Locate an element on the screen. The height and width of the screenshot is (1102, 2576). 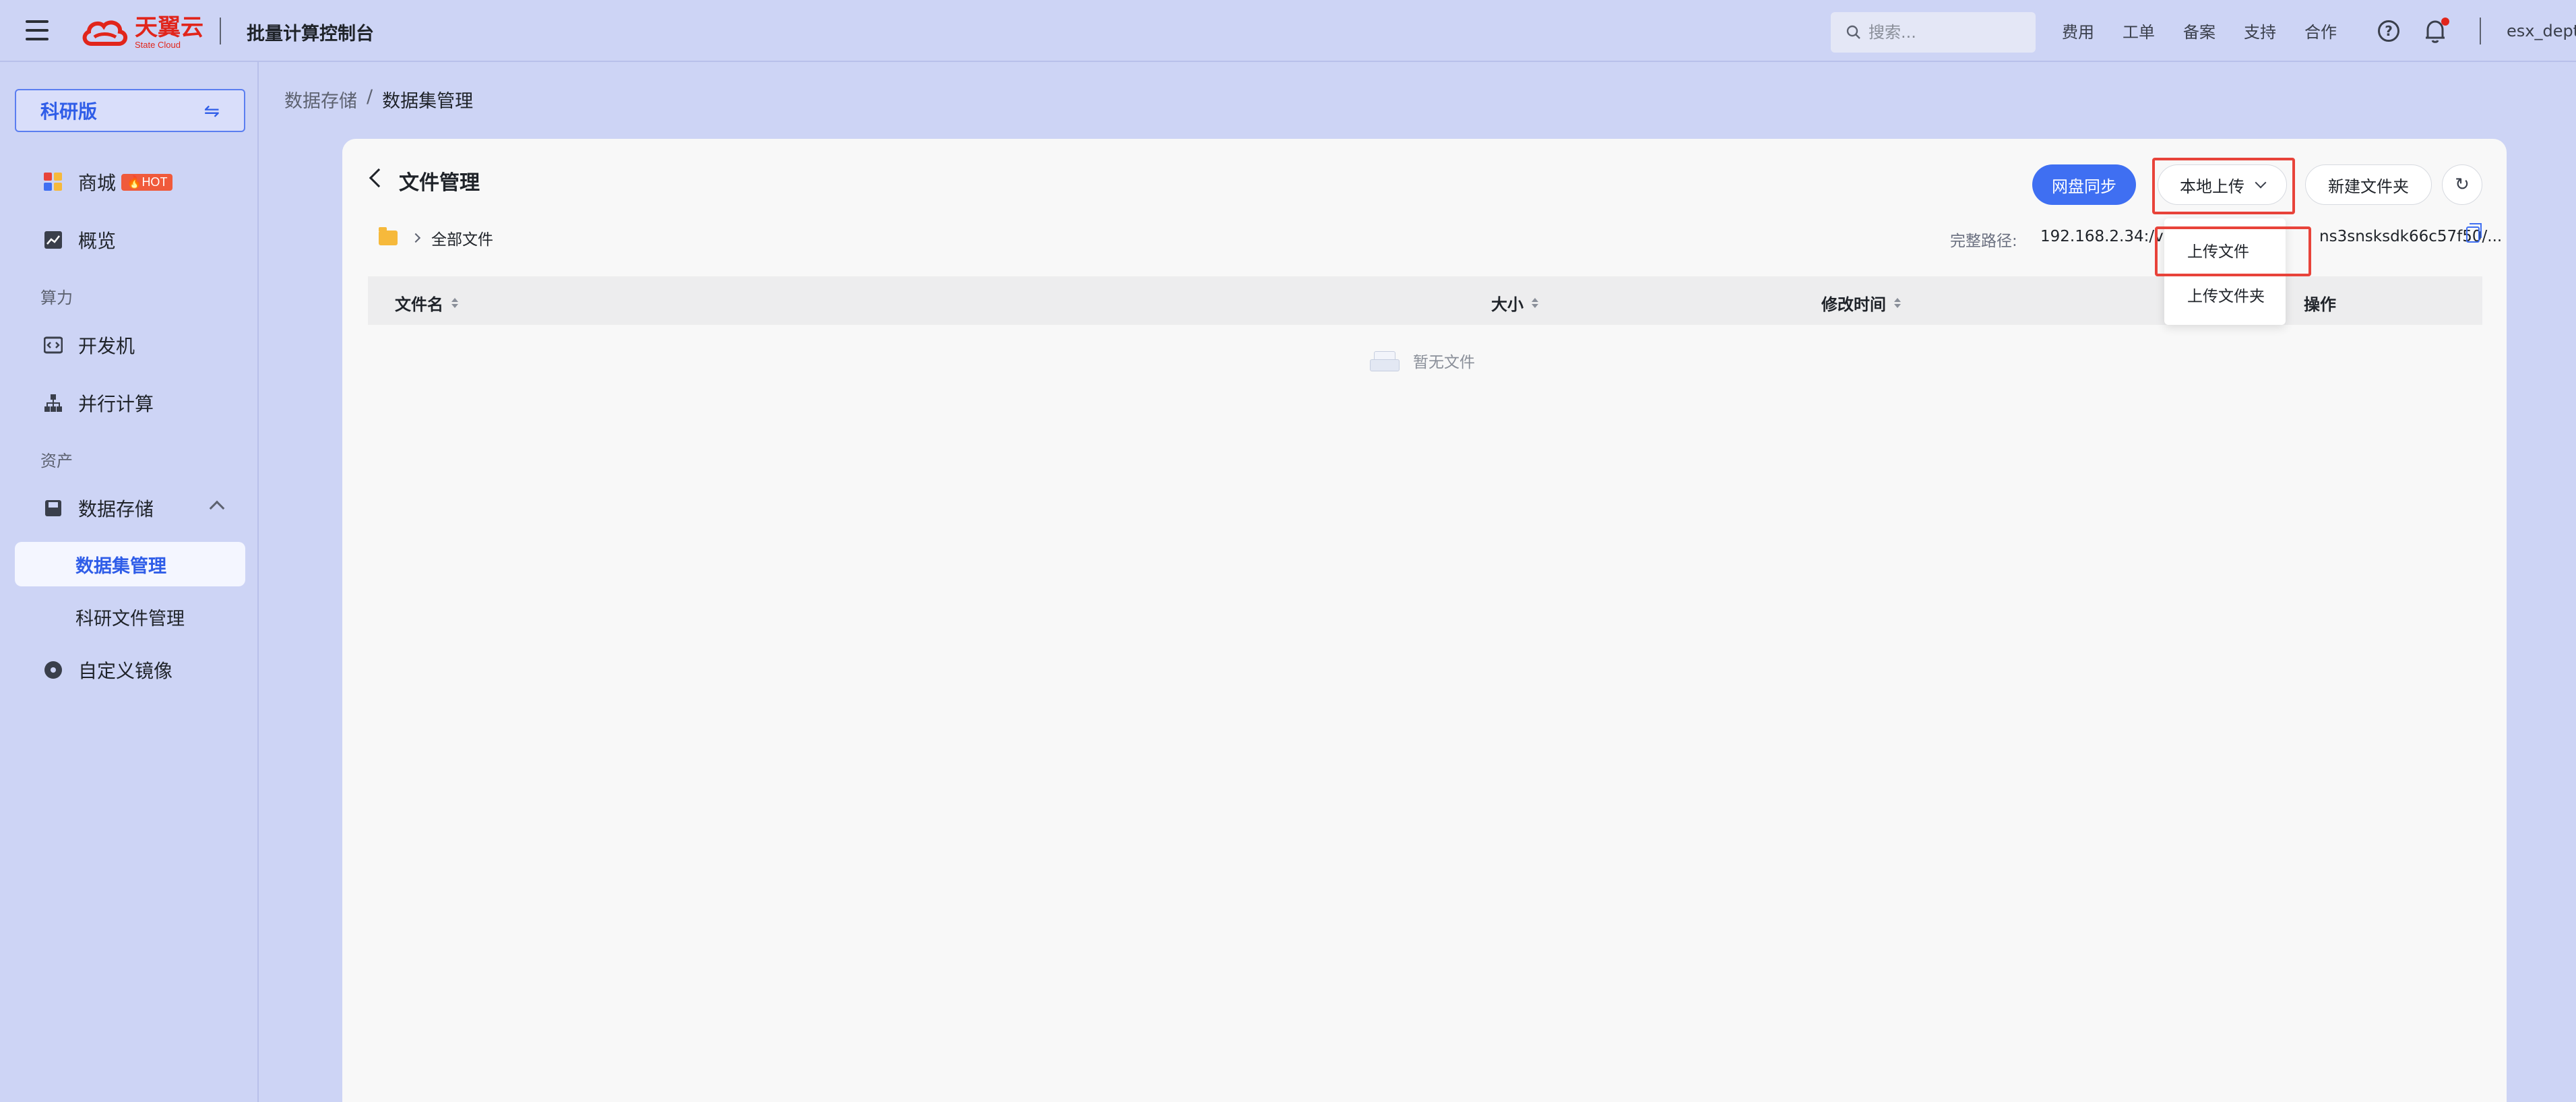
page-title: 文件管理 is located at coordinates (439, 183).